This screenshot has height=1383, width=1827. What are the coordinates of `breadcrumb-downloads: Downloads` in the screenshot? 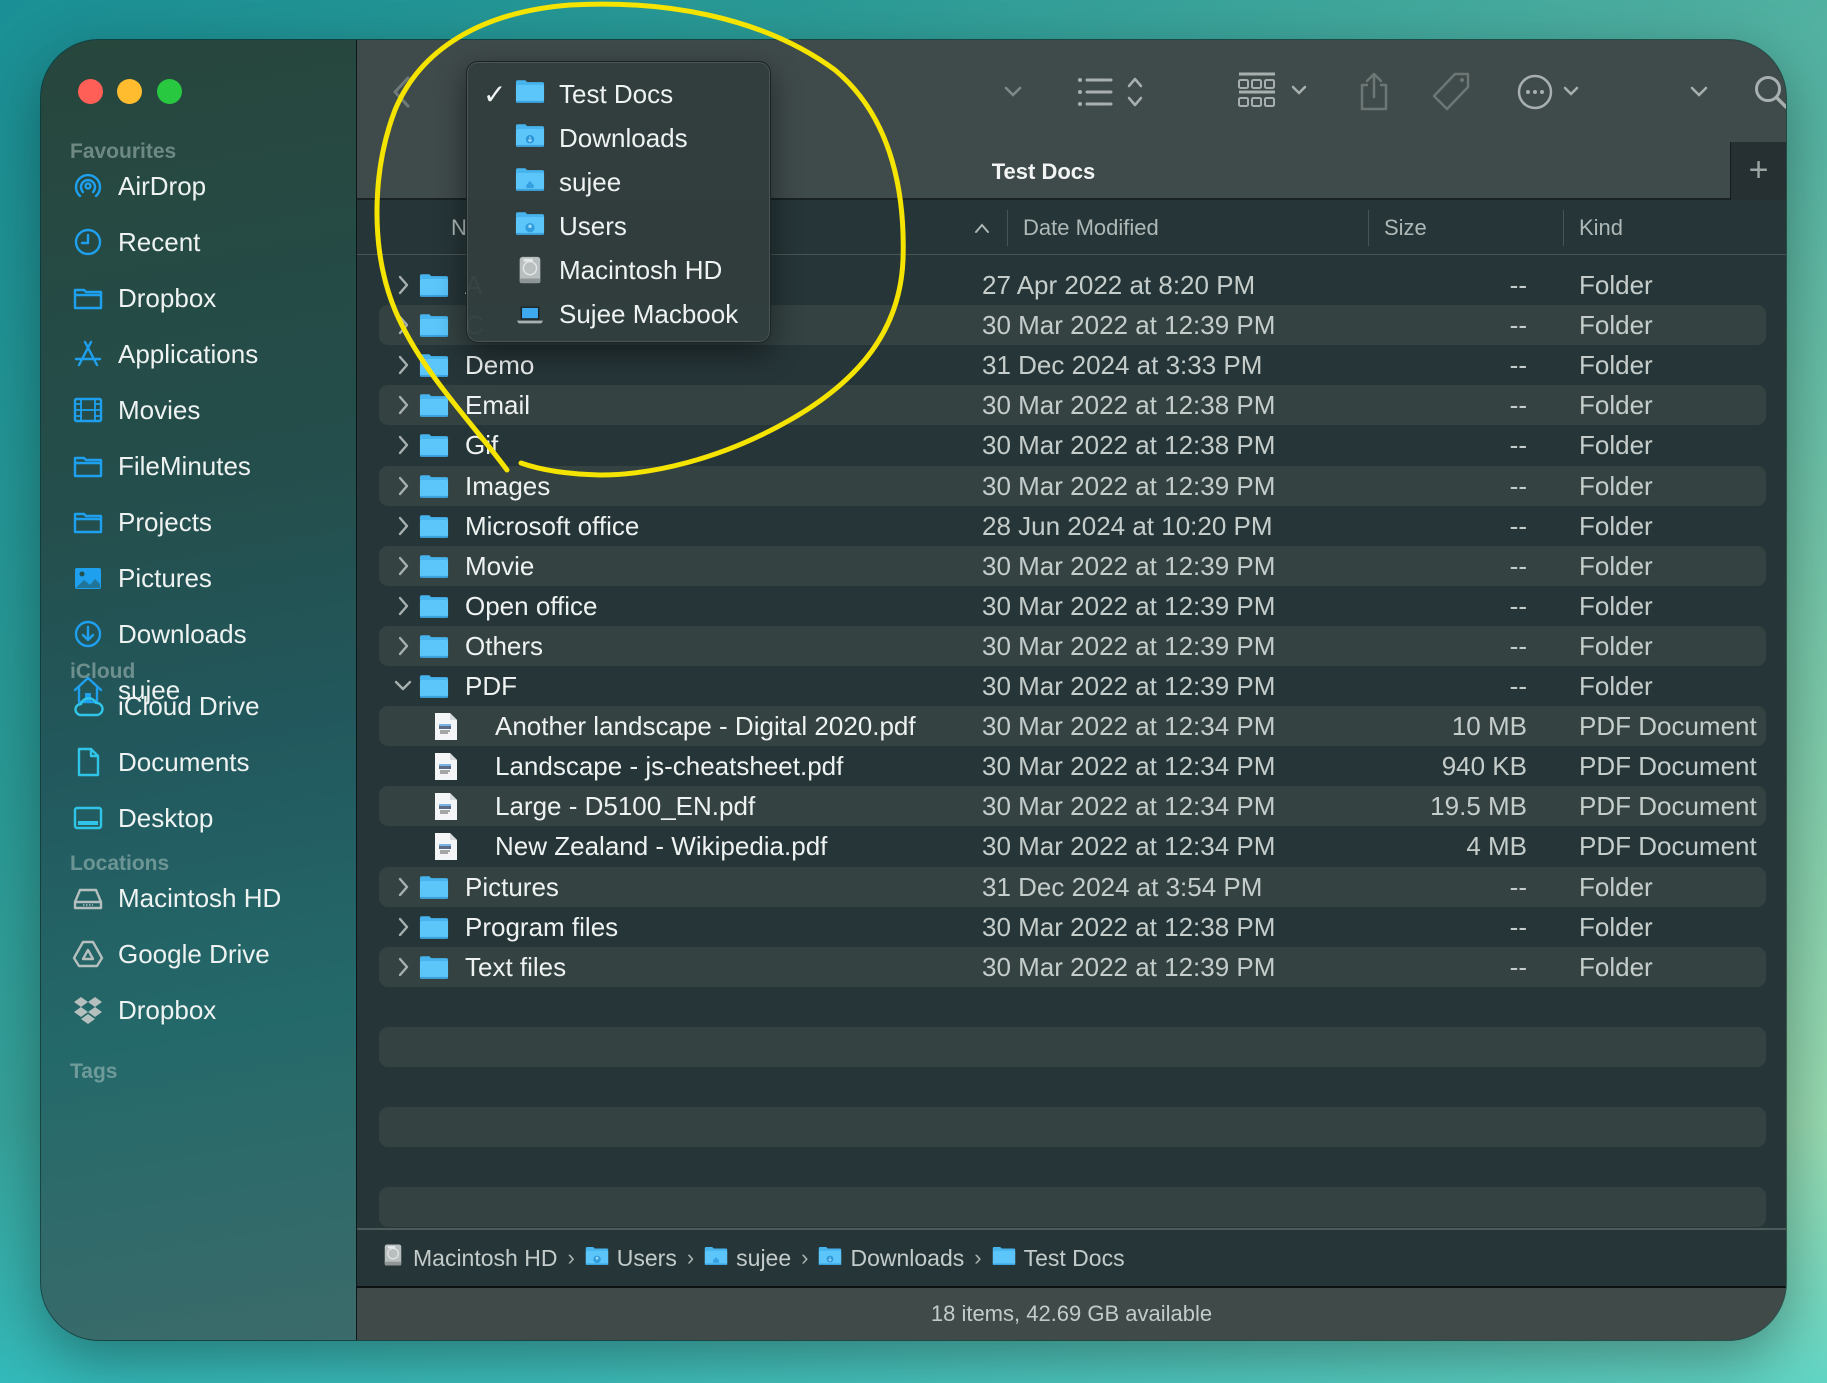 It's located at (891, 1258).